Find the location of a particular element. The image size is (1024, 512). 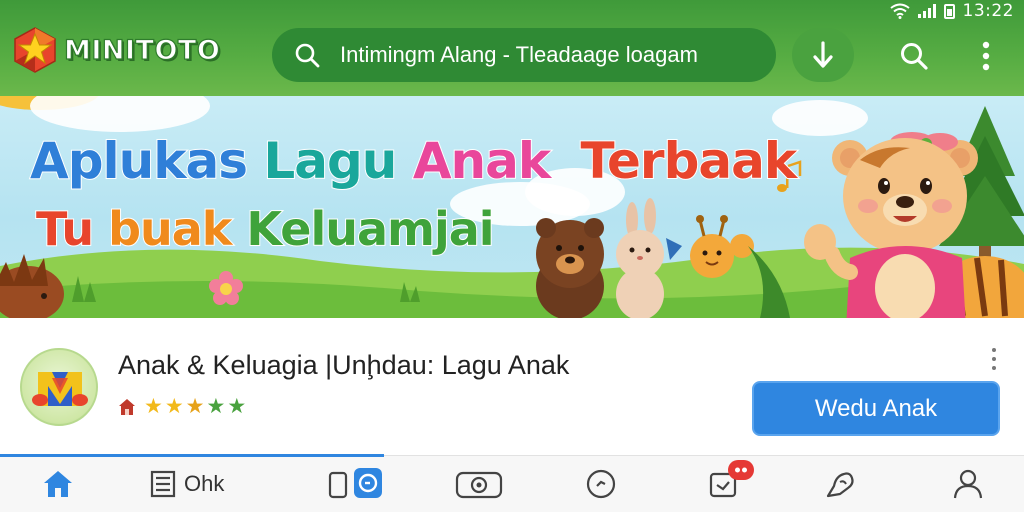

nav-list: Ohk is located at coordinates (187, 484).